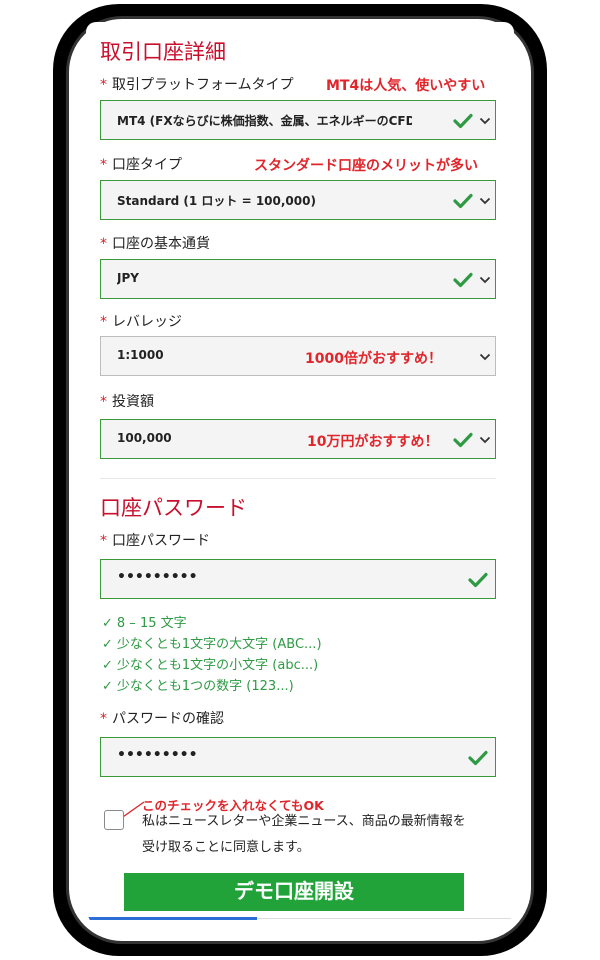  I want to click on consent-checkbox, so click(114, 820).